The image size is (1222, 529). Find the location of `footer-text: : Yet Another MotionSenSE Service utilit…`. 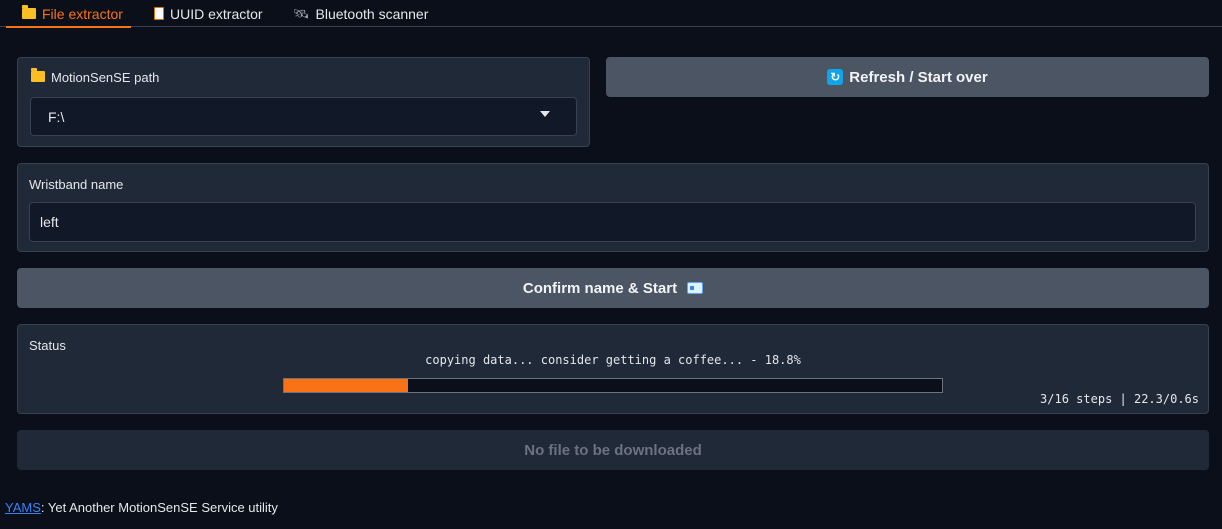

footer-text: : Yet Another MotionSenSE Service utilit… is located at coordinates (159, 507).